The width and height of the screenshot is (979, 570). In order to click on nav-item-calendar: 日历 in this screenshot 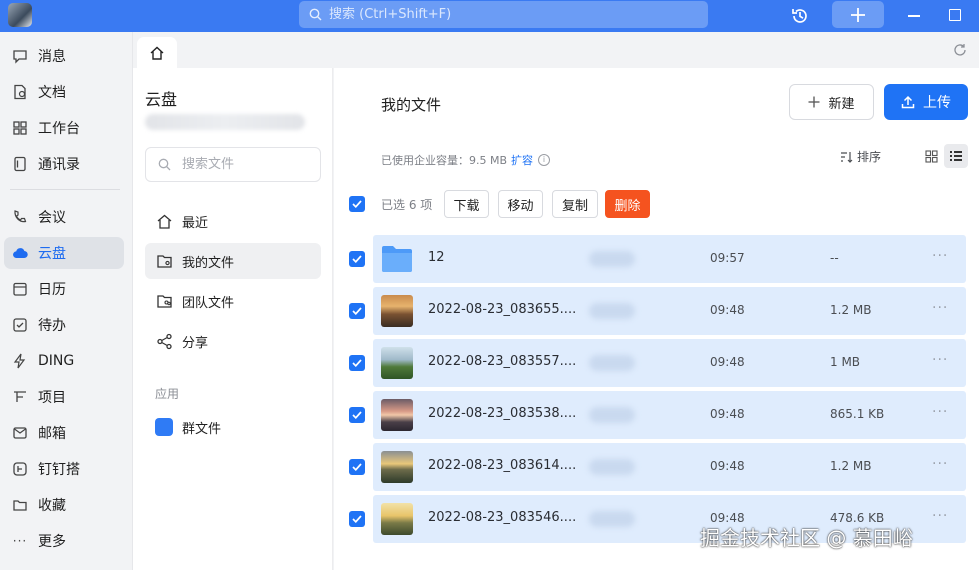, I will do `click(64, 289)`.